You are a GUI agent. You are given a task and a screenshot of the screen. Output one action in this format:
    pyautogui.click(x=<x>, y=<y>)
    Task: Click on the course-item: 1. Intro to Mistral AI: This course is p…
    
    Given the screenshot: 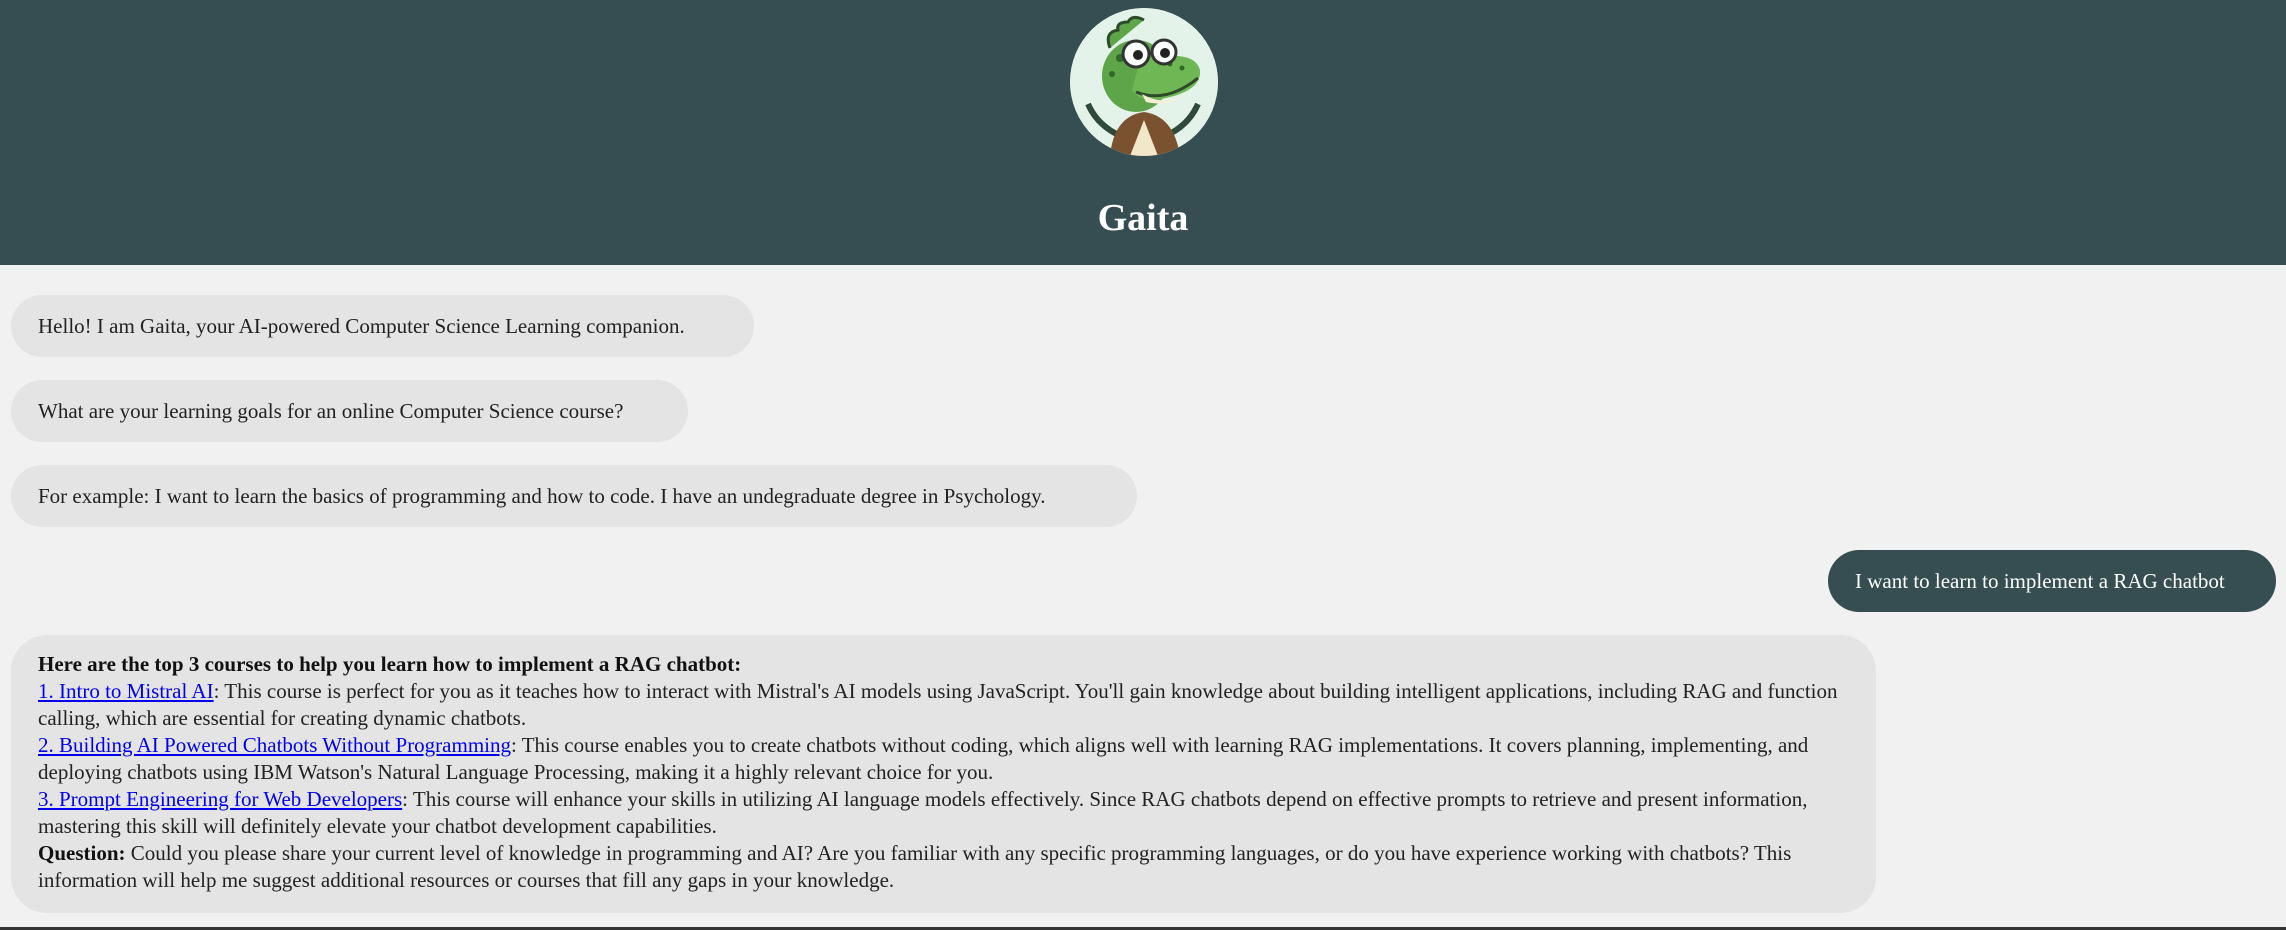 What is the action you would take?
    pyautogui.click(x=943, y=705)
    